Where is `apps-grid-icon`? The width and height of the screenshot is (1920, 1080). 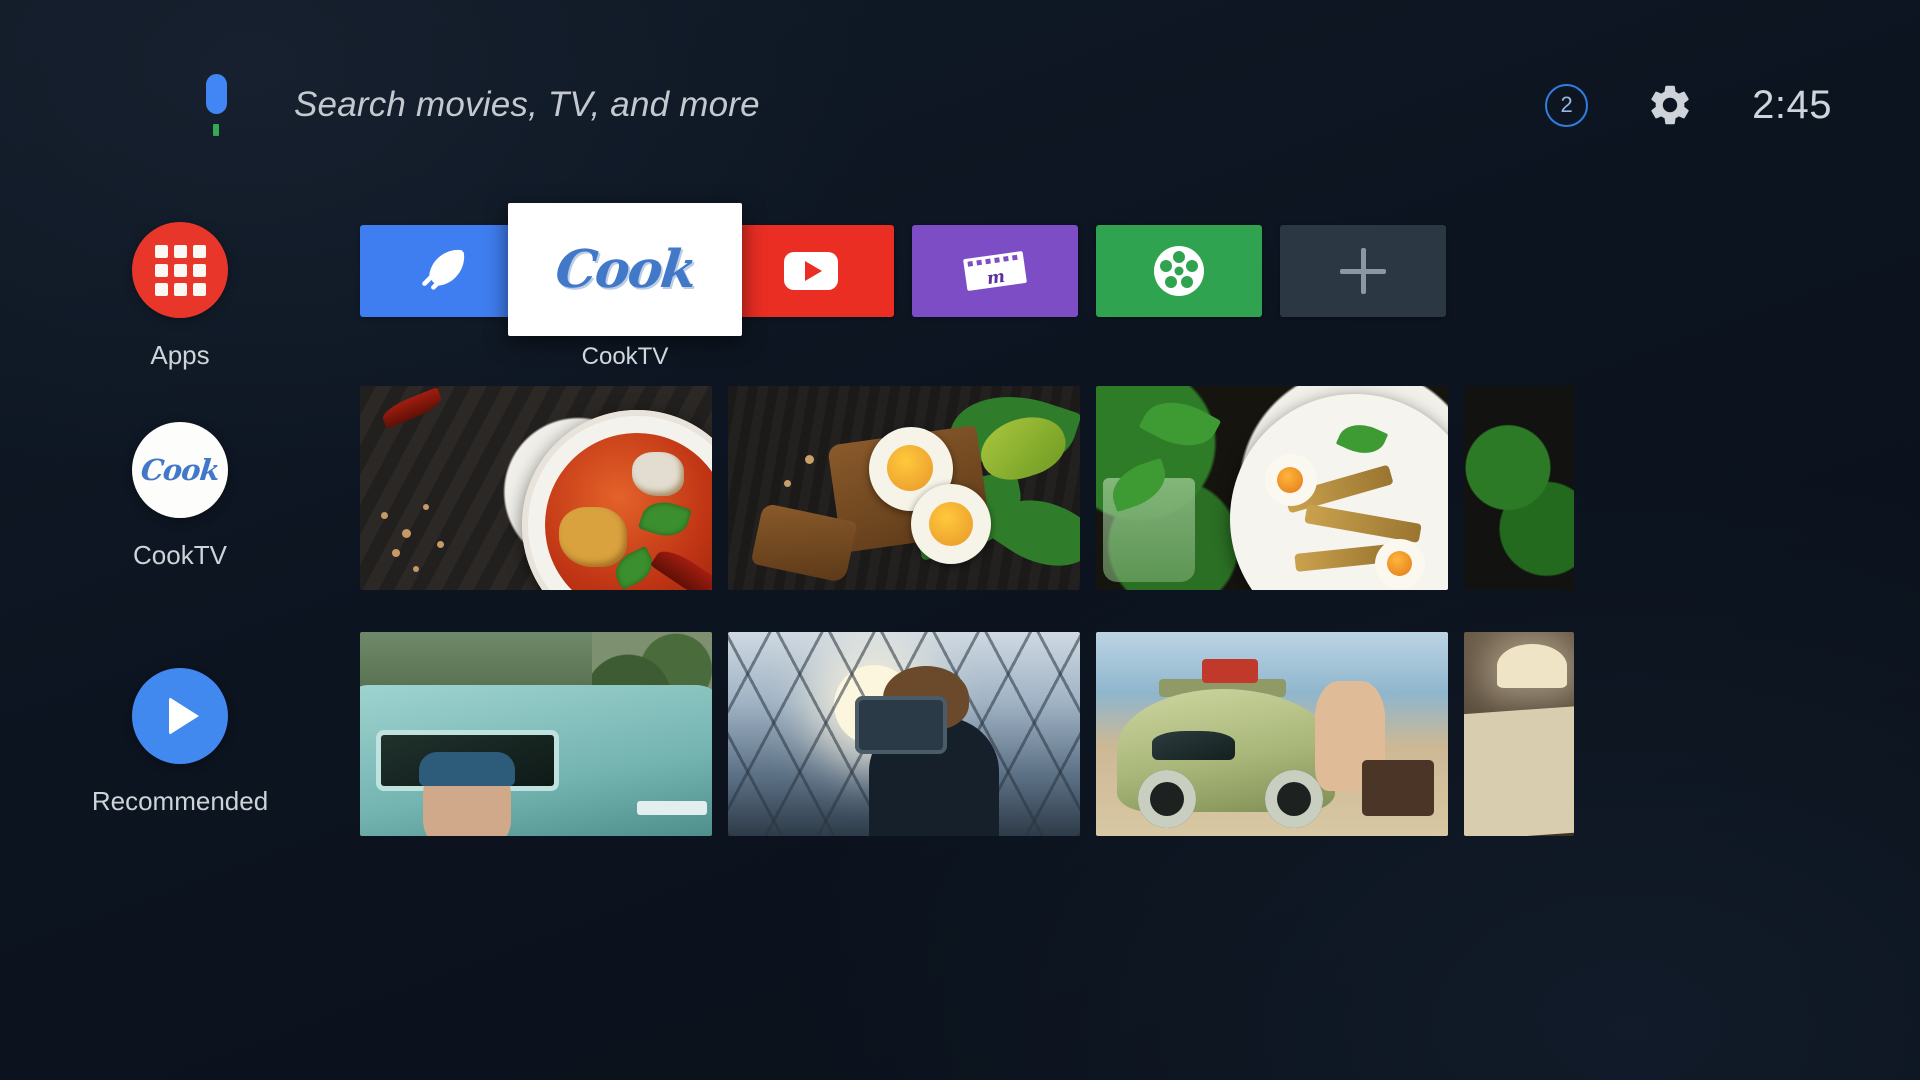 apps-grid-icon is located at coordinates (180, 270).